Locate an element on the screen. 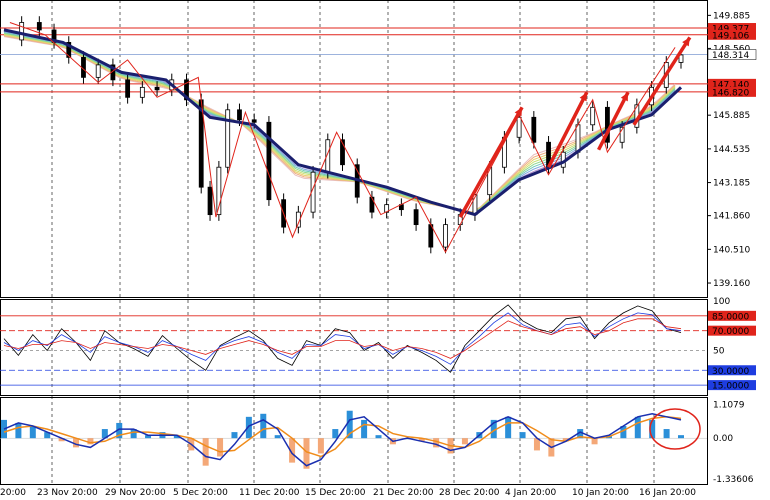 This screenshot has height=500, width=770. oscillator-axis-label: 50 is located at coordinates (719, 351).